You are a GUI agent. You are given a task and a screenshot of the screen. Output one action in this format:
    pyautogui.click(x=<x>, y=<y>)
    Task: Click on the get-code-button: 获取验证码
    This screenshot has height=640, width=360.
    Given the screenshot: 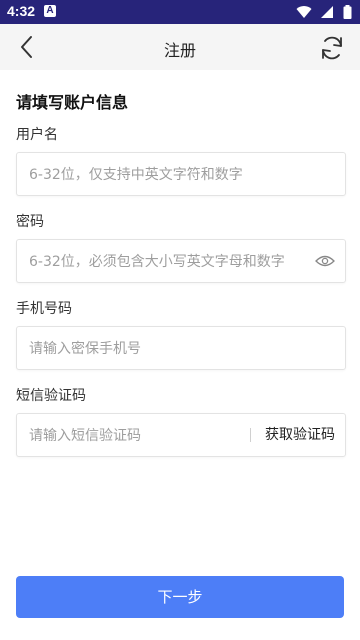 What is the action you would take?
    pyautogui.click(x=300, y=435)
    